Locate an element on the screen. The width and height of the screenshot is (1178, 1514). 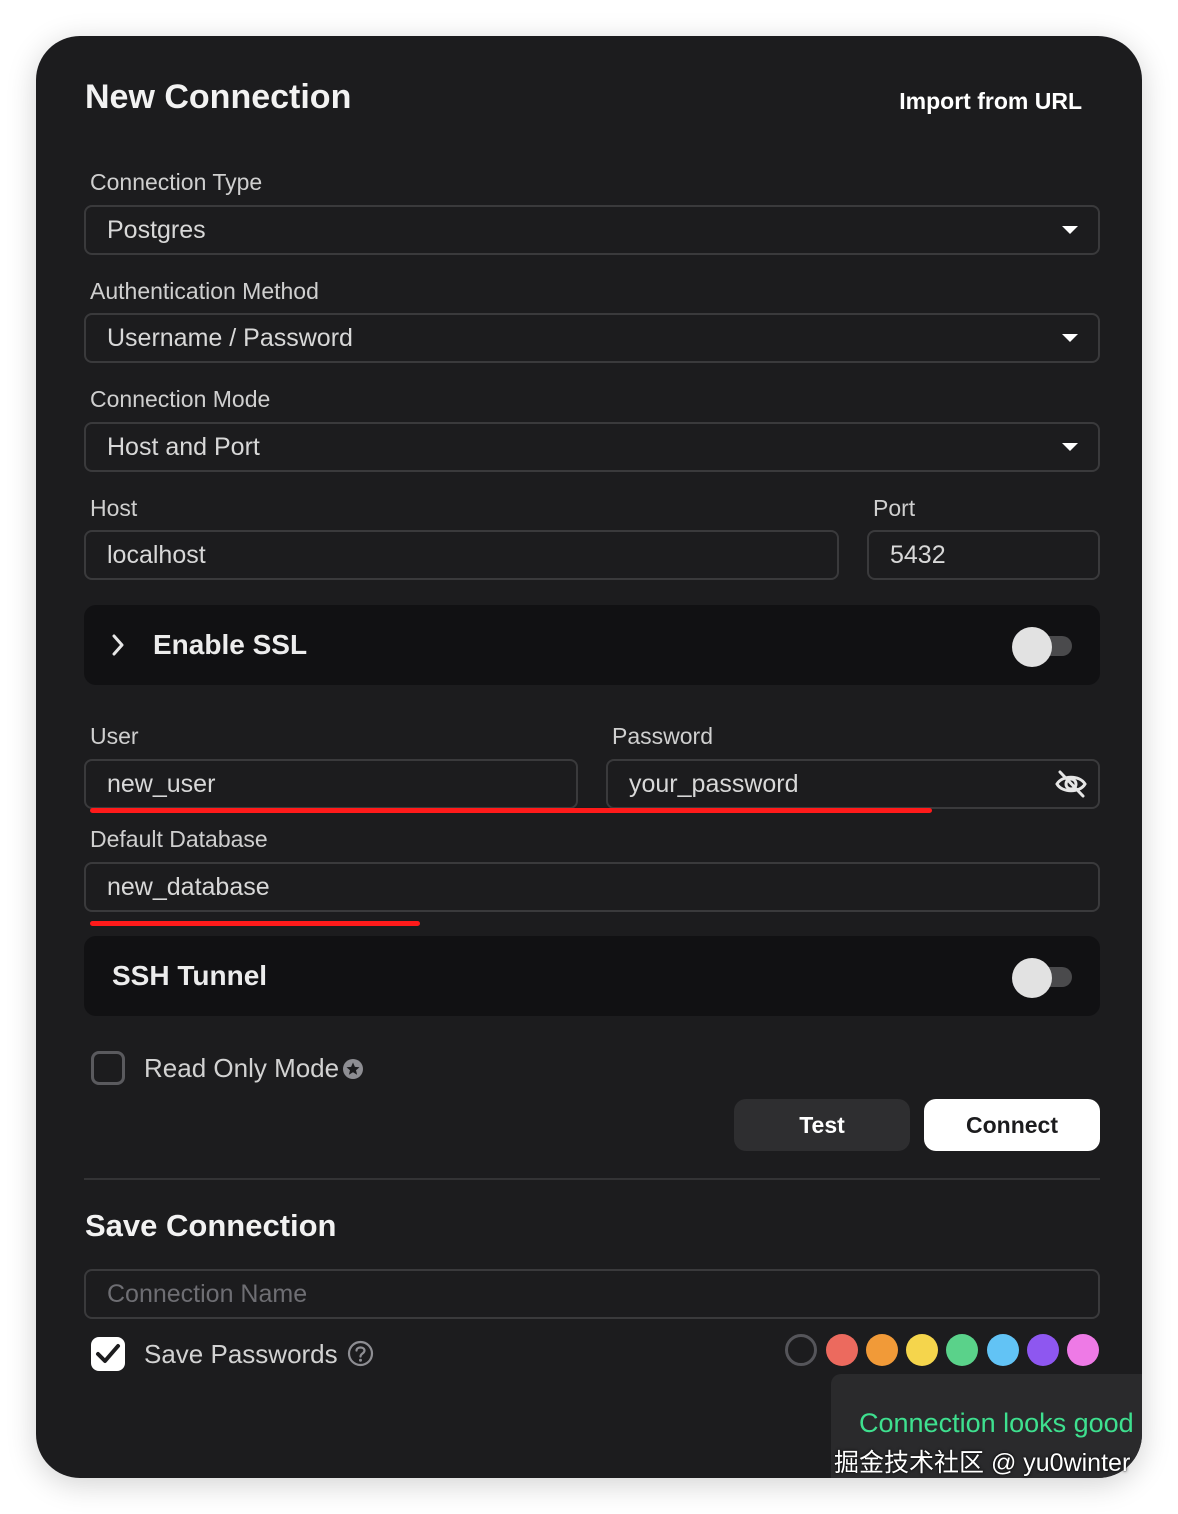
connect-button: Connect is located at coordinates (1012, 1125).